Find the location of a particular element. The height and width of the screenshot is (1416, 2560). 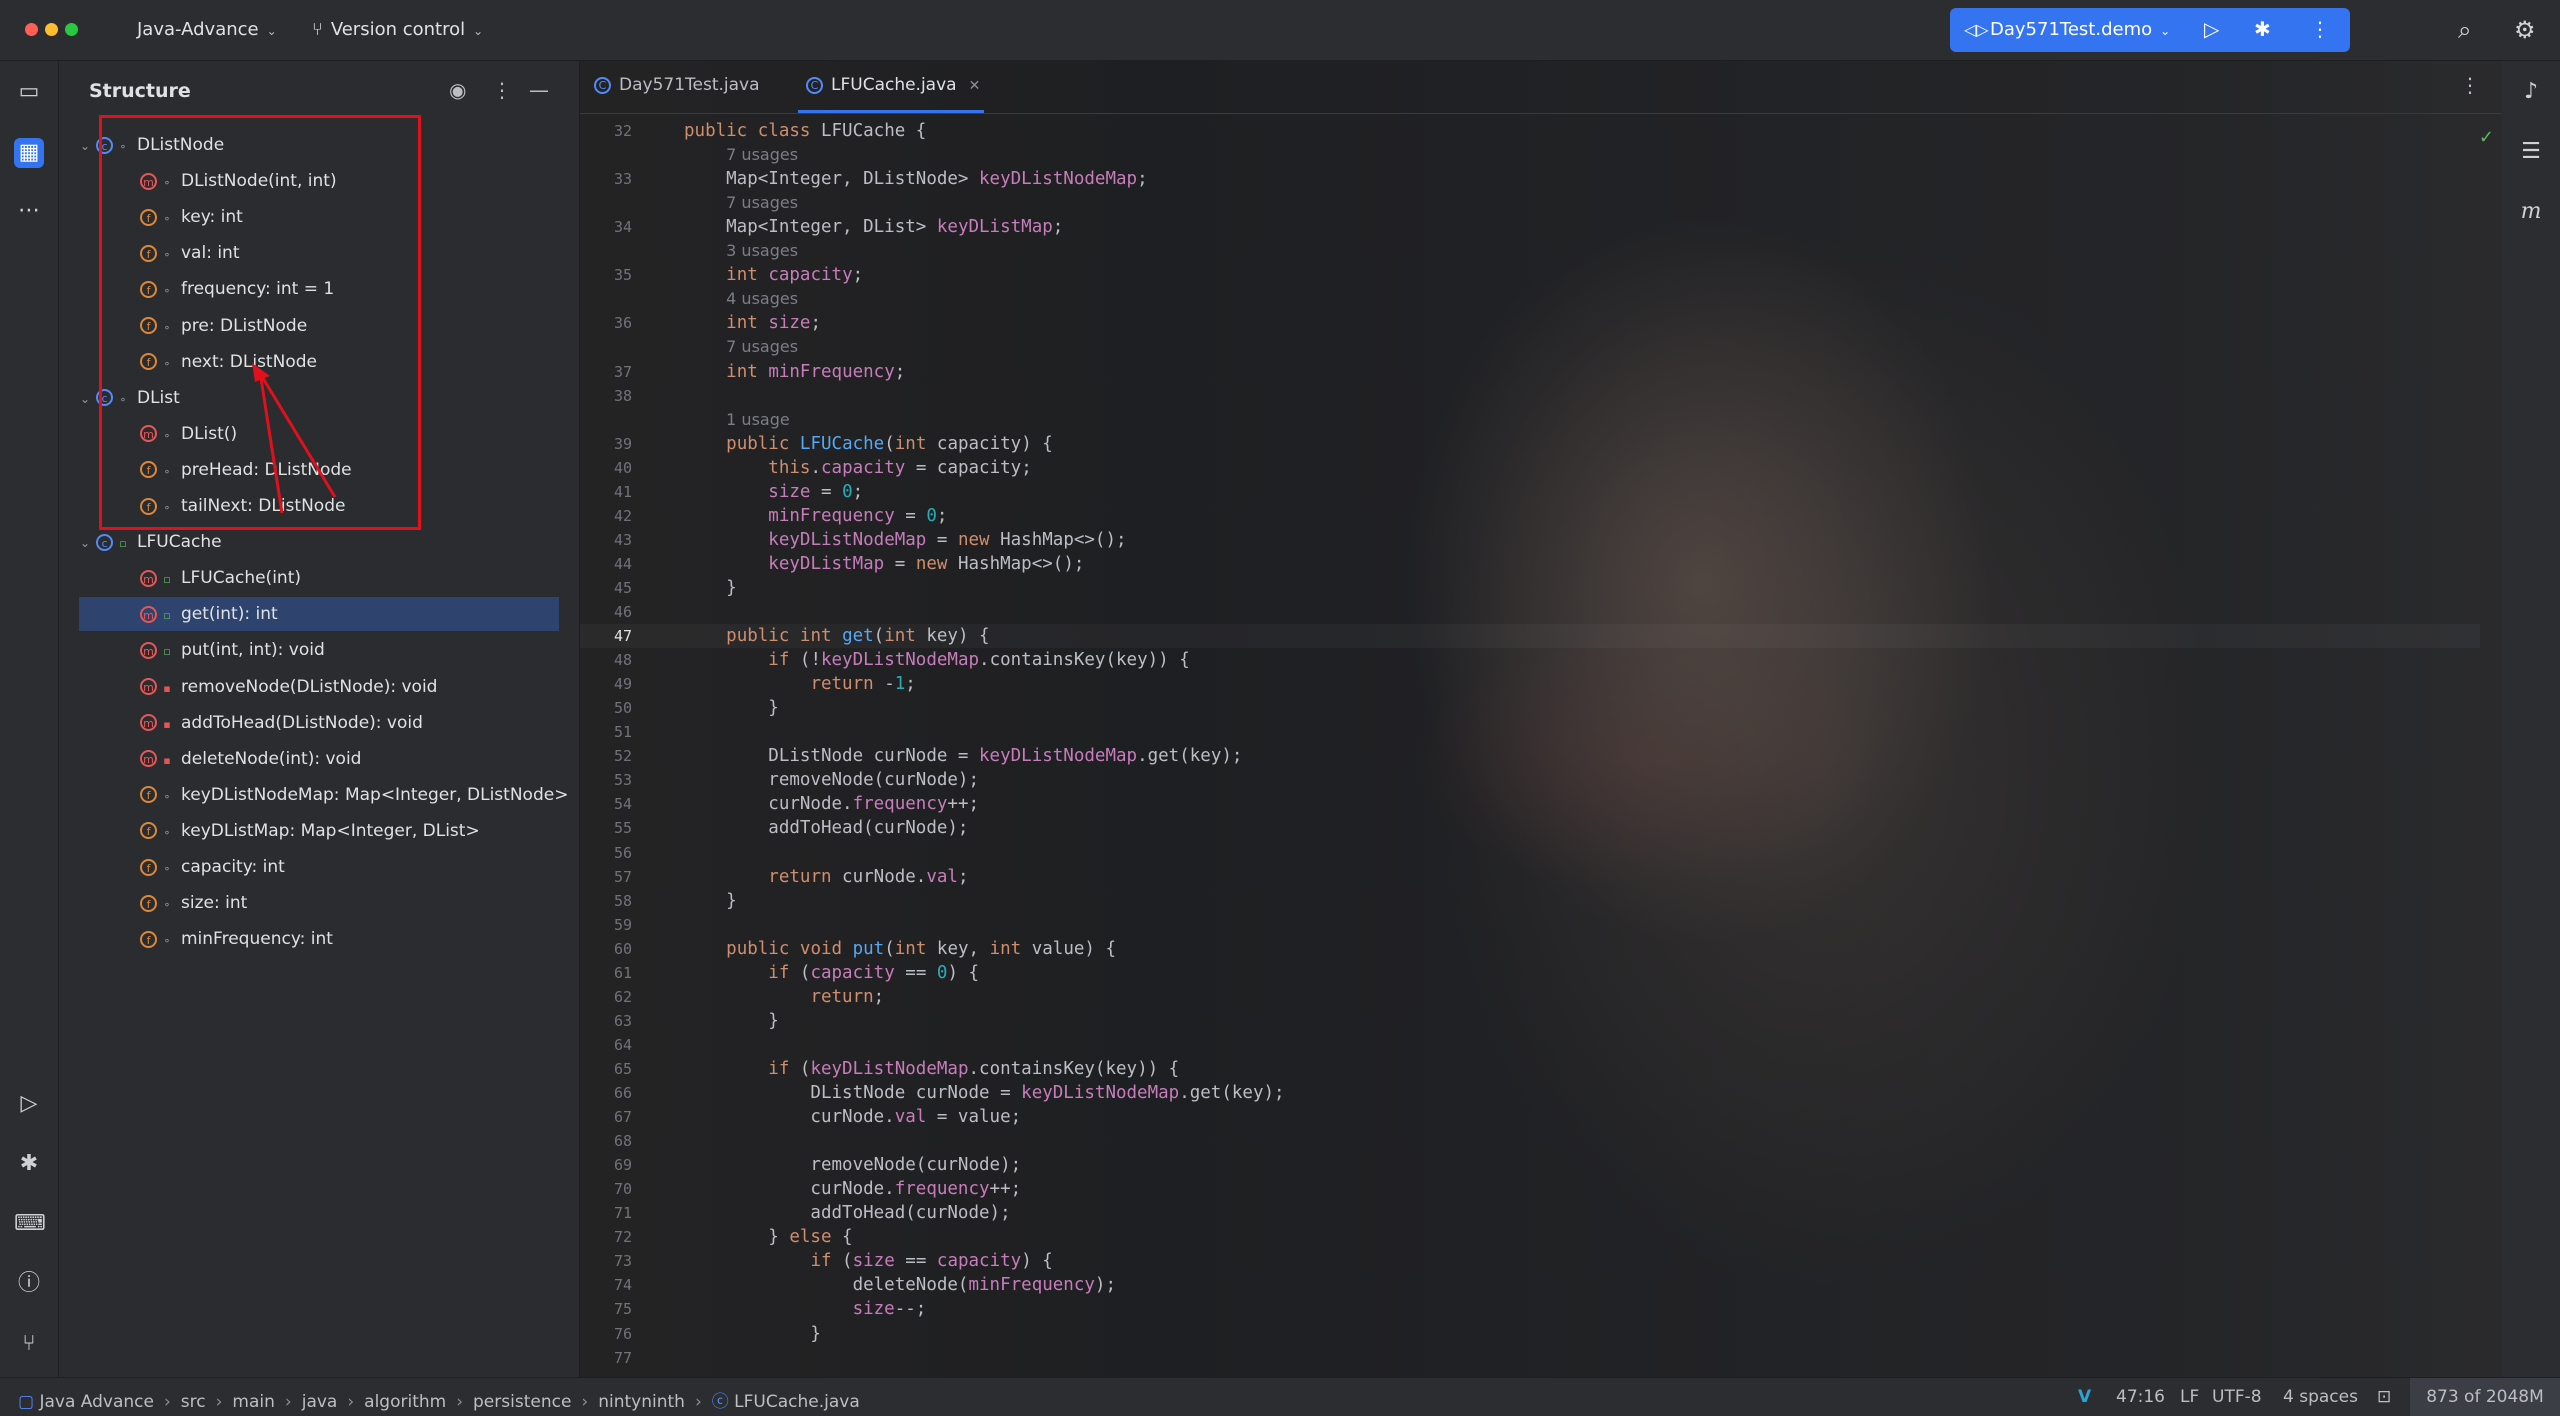

line-number is located at coordinates (606, 203).